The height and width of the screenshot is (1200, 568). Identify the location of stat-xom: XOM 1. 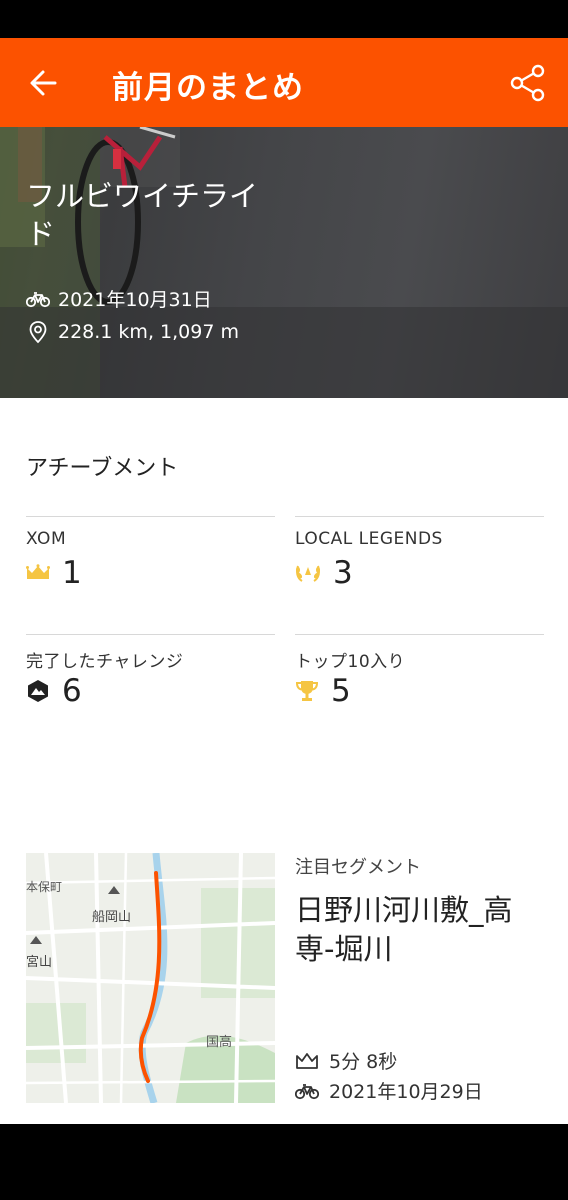
(150, 571).